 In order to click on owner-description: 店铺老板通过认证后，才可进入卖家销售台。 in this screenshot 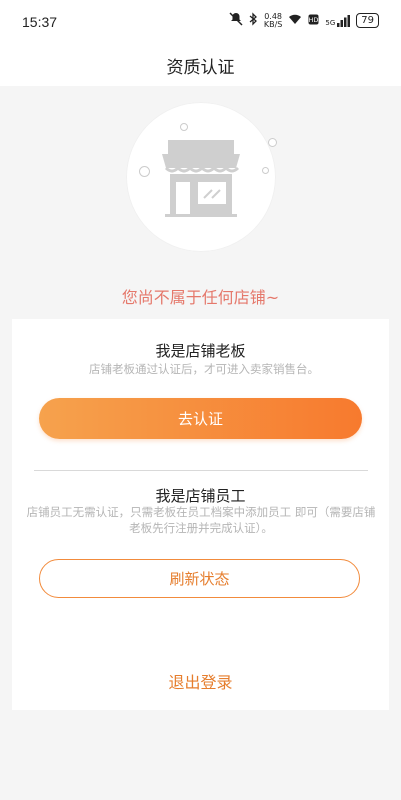, I will do `click(204, 369)`.